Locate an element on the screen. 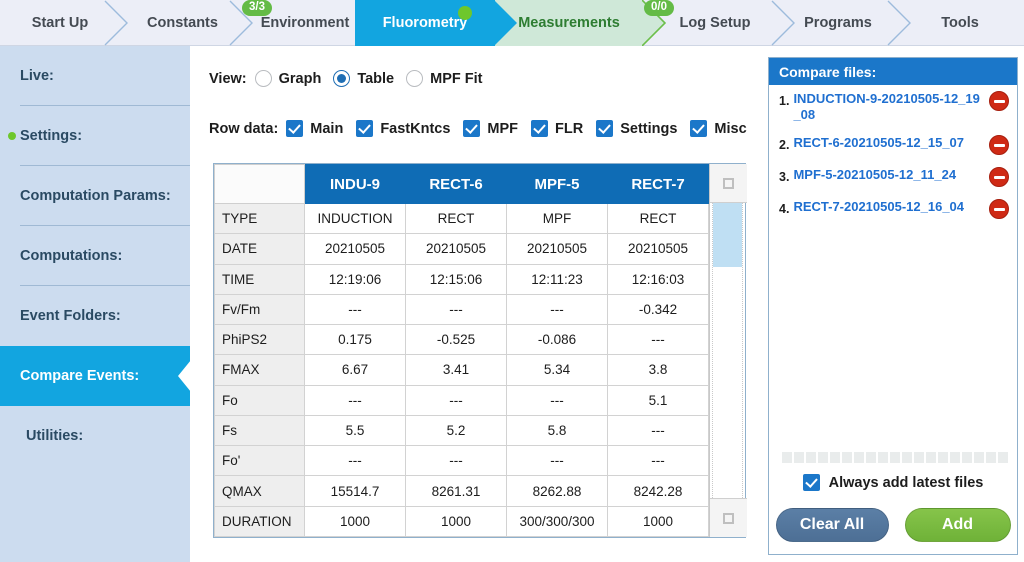 This screenshot has height=562, width=1024. compare-file-link: RECT-6-20210505-12_15_07 is located at coordinates (878, 143).